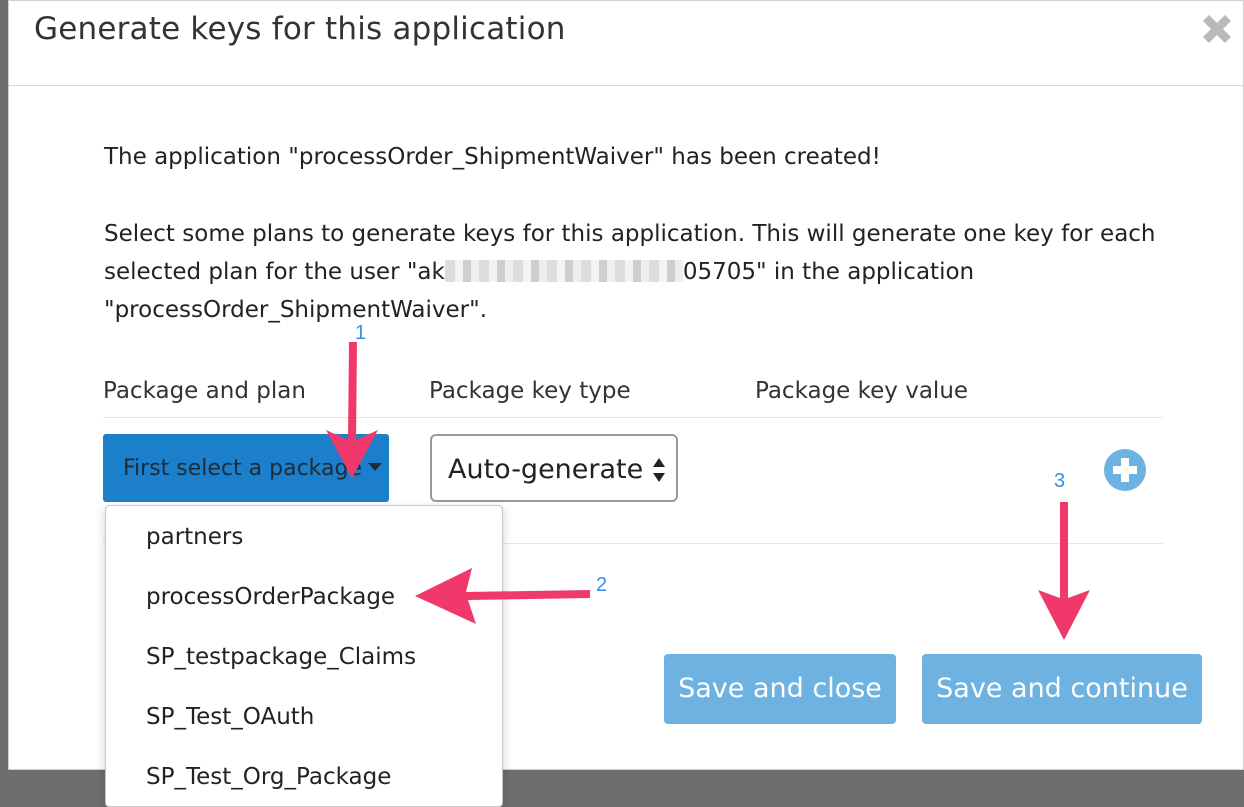 The width and height of the screenshot is (1244, 807). Describe the element at coordinates (361, 333) in the screenshot. I see `annotation-label-1: 1` at that location.